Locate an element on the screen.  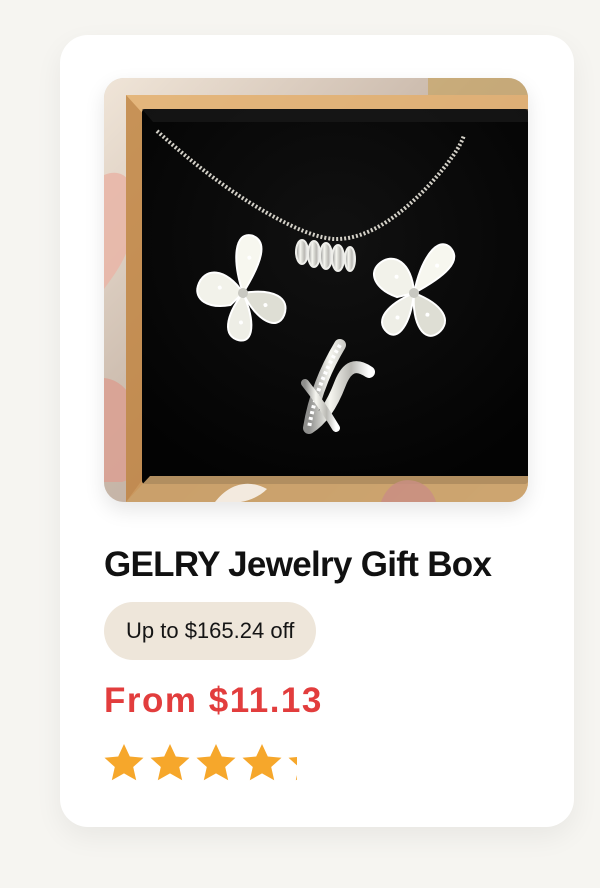
price-label: From $11.13 is located at coordinates (213, 700).